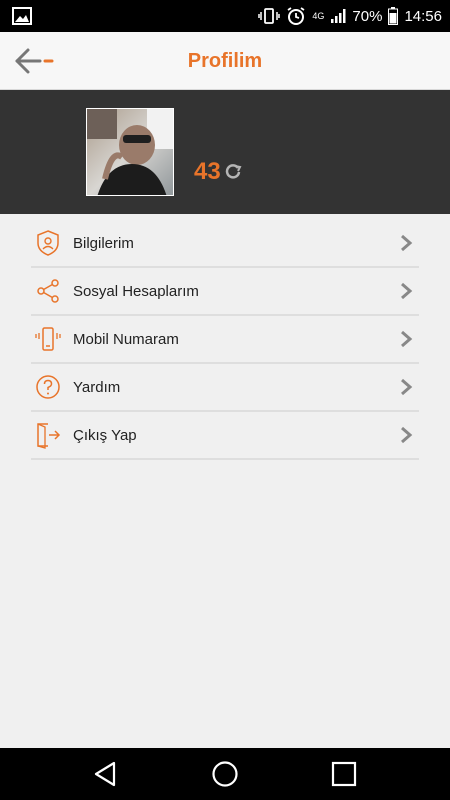 Image resolution: width=450 pixels, height=800 pixels. What do you see at coordinates (48, 339) in the screenshot?
I see `phone-icon` at bounding box center [48, 339].